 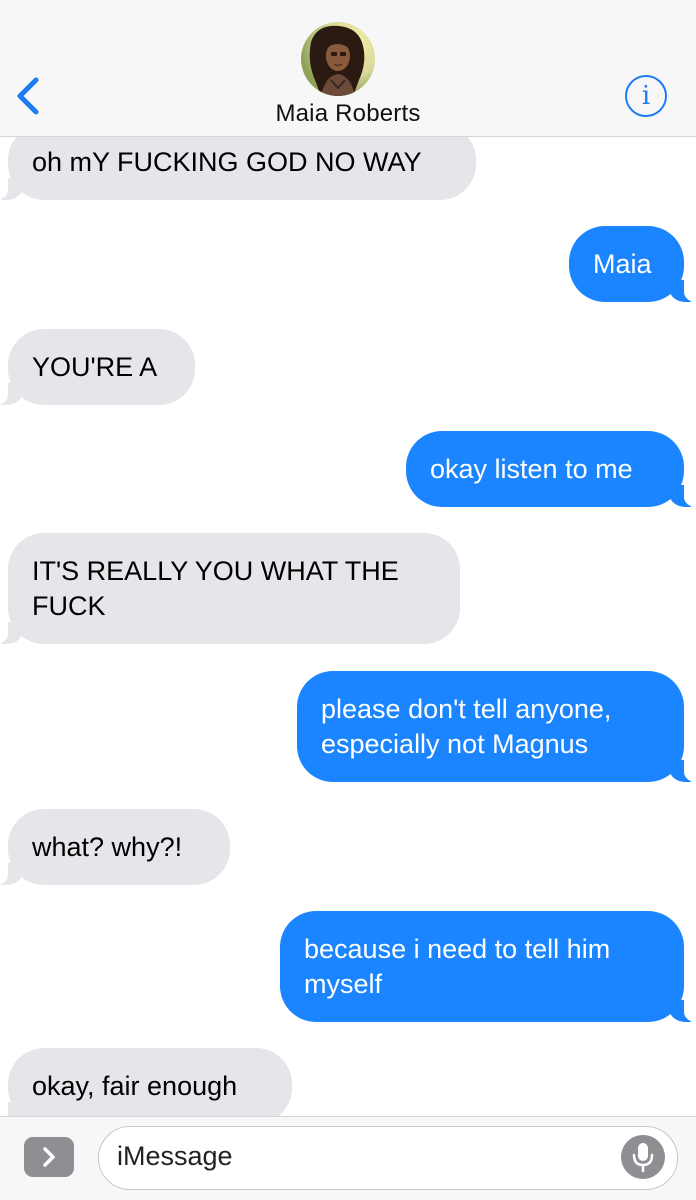 I want to click on composer-bar: iMessage, so click(x=348, y=1158).